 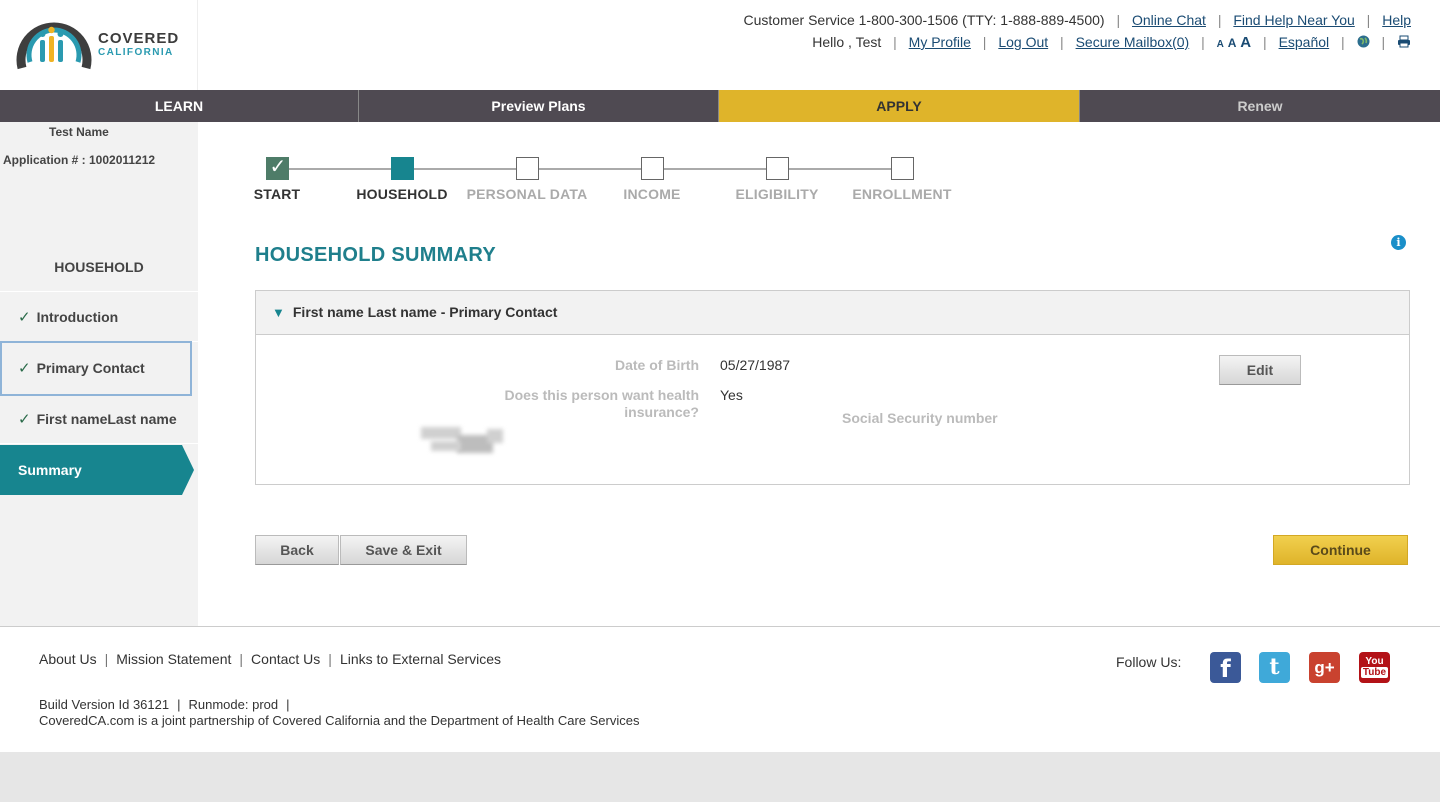 I want to click on about-us-link: About Us, so click(x=68, y=659).